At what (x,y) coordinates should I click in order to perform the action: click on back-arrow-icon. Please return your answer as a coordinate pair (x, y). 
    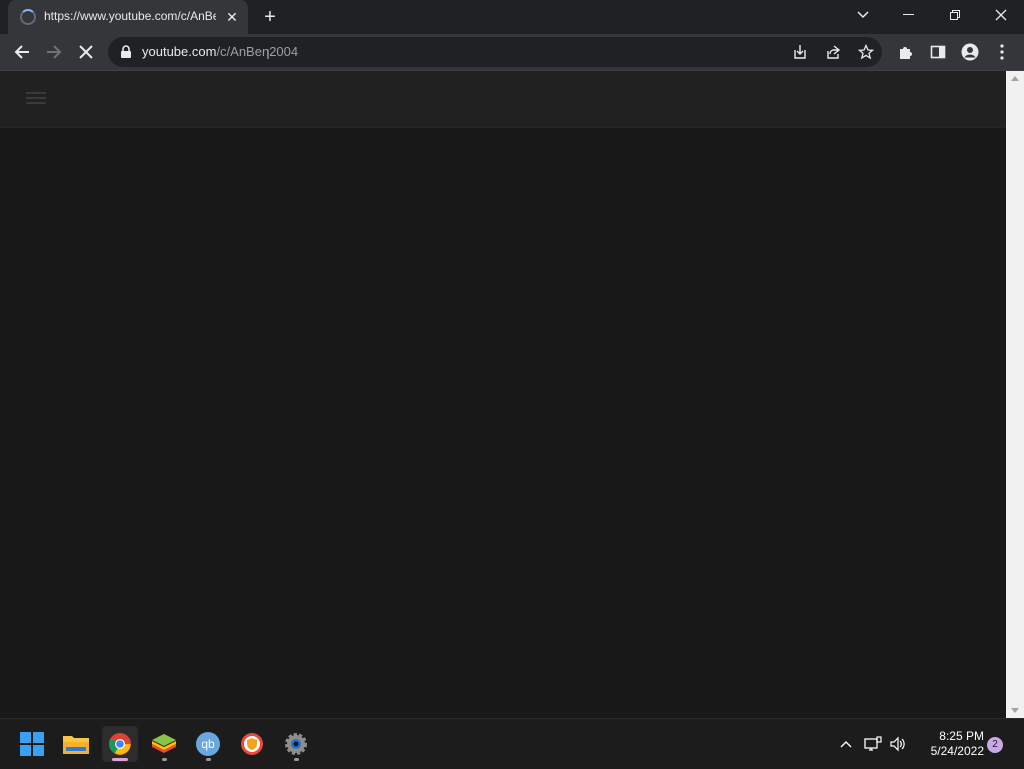
    Looking at the image, I should click on (21, 52).